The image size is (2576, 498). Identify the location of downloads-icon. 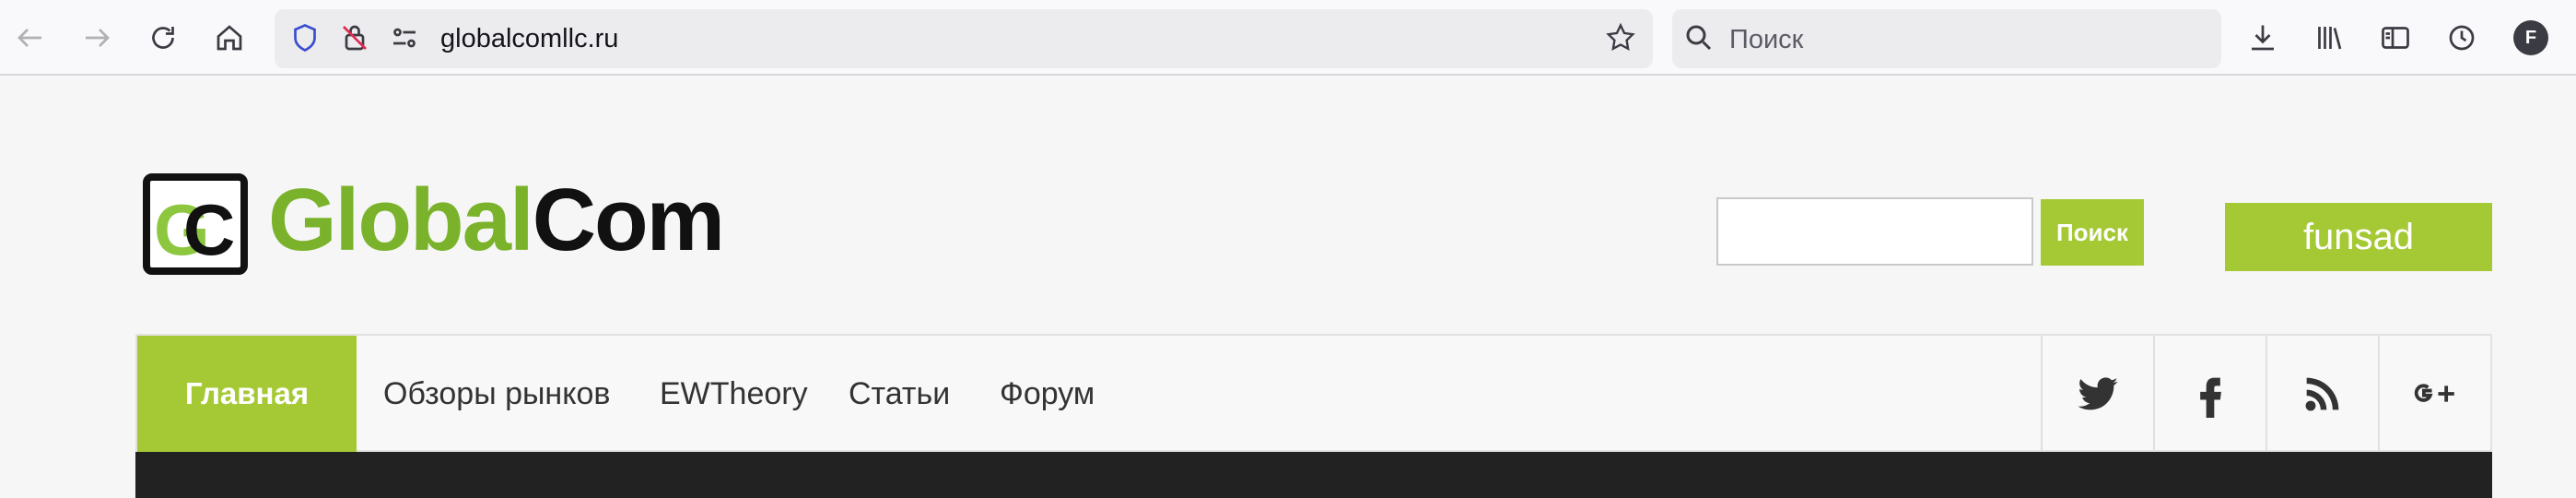
(2262, 37).